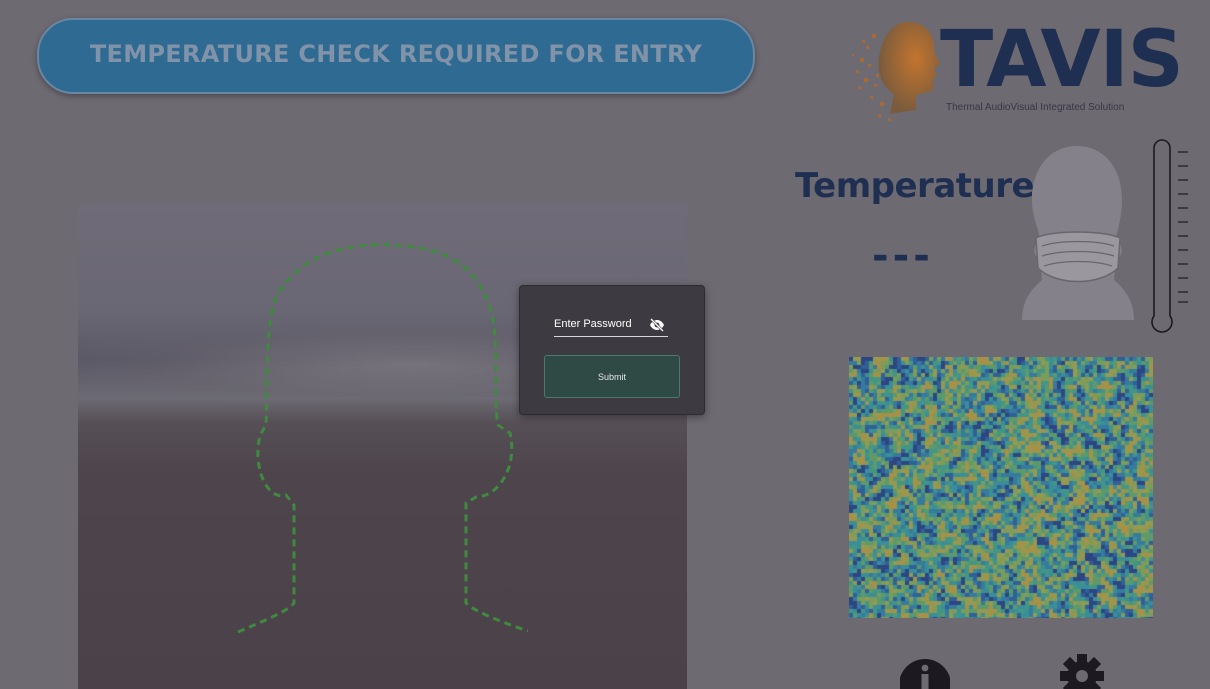  I want to click on temperature-title: Temperature, so click(915, 186).